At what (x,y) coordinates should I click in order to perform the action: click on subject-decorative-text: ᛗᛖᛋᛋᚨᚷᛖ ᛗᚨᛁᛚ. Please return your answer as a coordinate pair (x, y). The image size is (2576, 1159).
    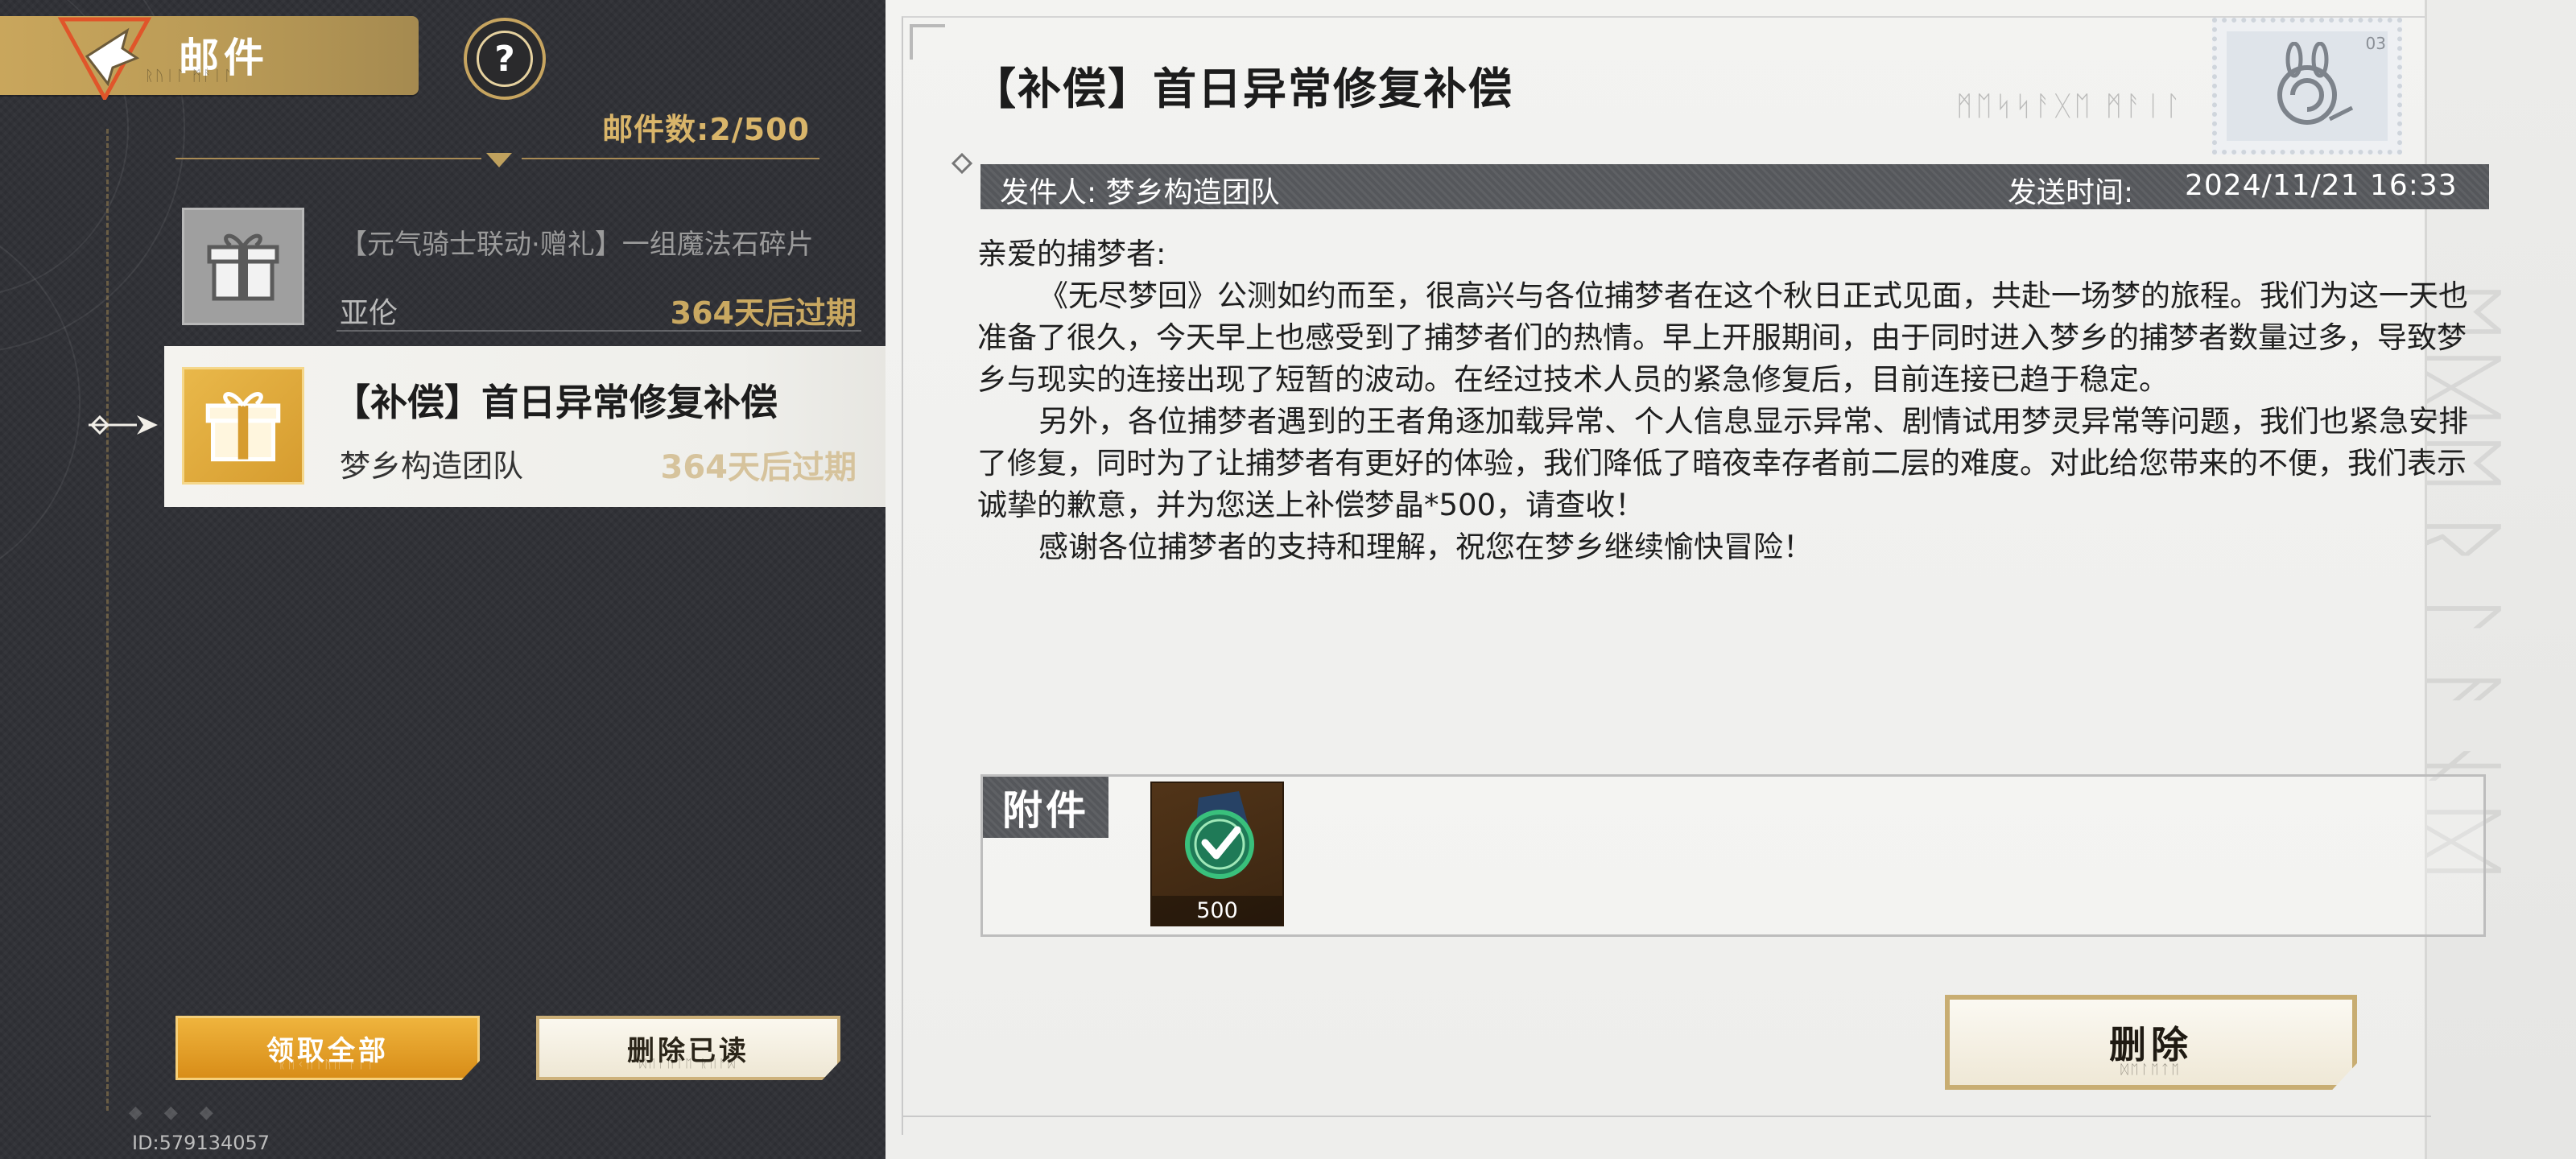
    Looking at the image, I should click on (2070, 106).